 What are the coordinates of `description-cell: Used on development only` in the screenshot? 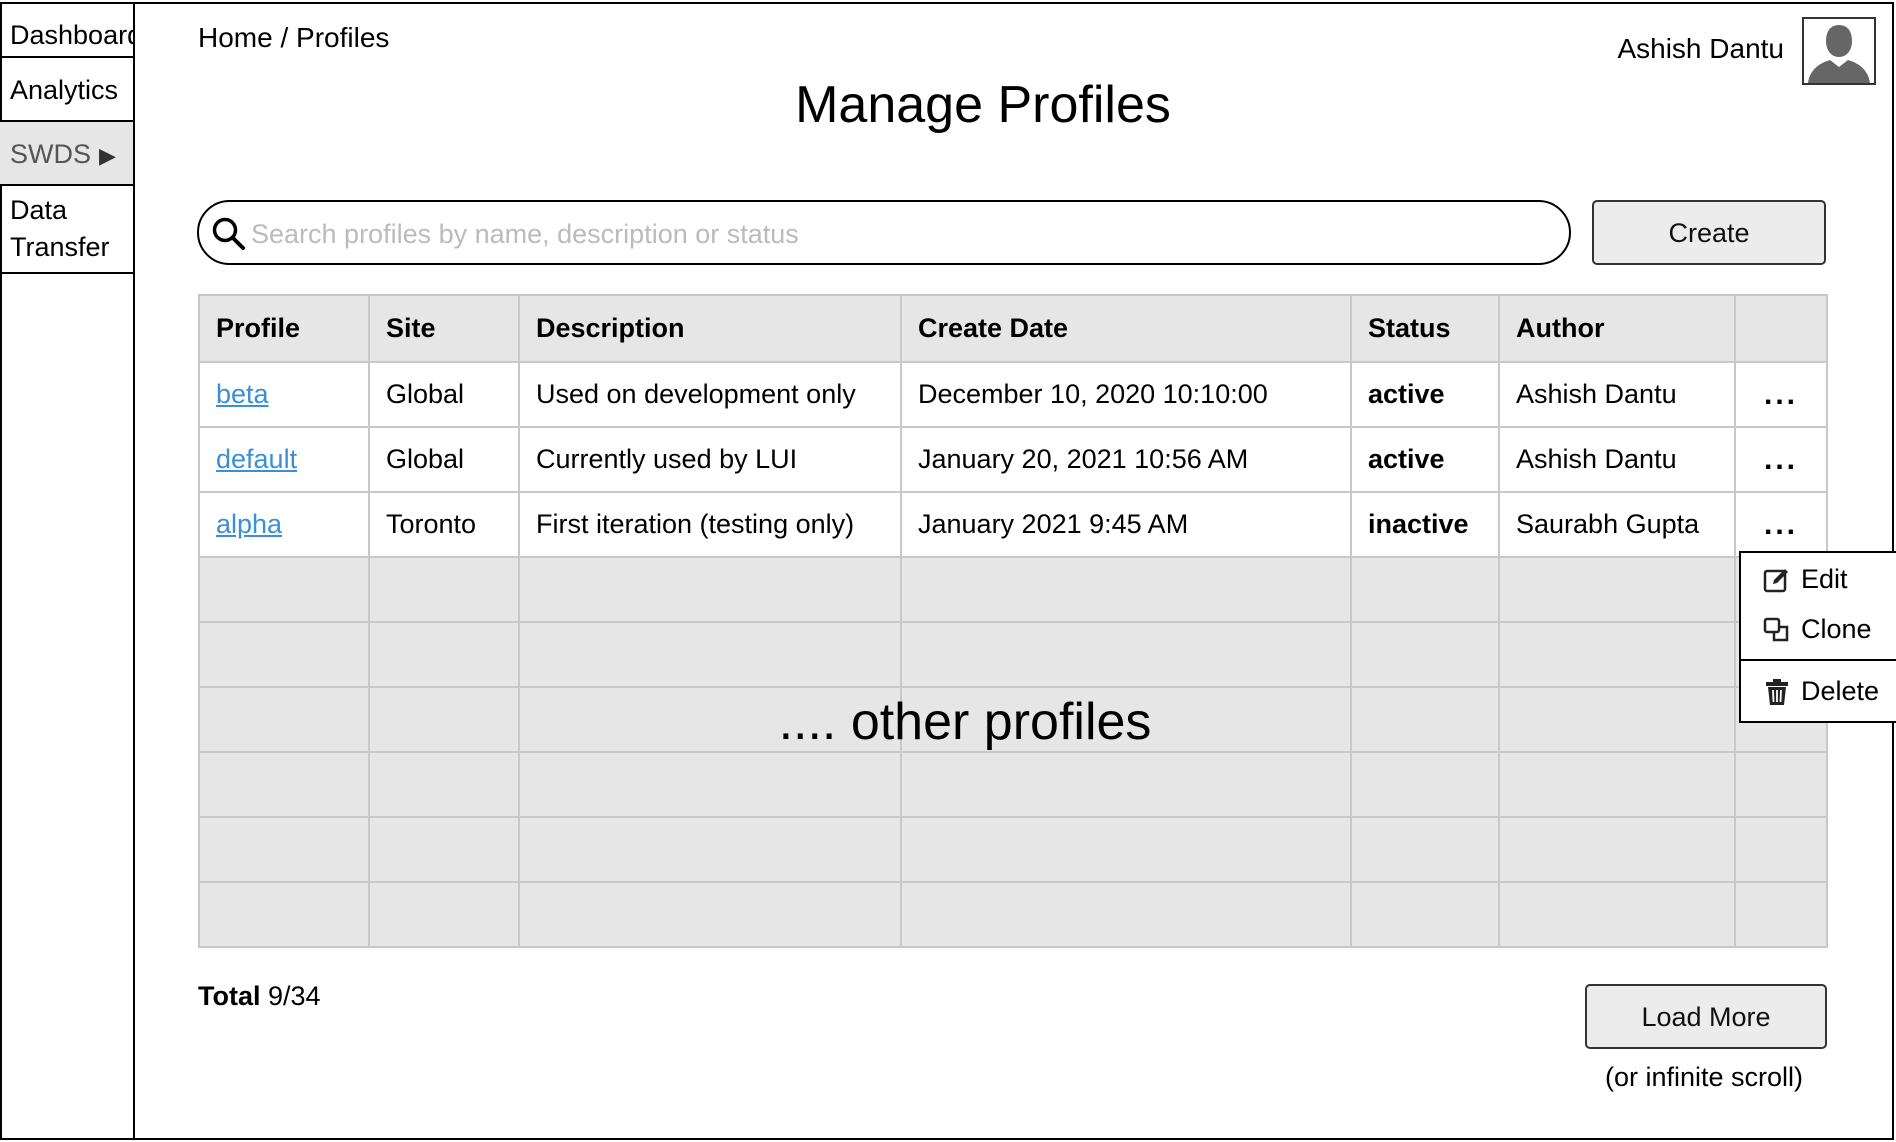 It's located at (710, 394).